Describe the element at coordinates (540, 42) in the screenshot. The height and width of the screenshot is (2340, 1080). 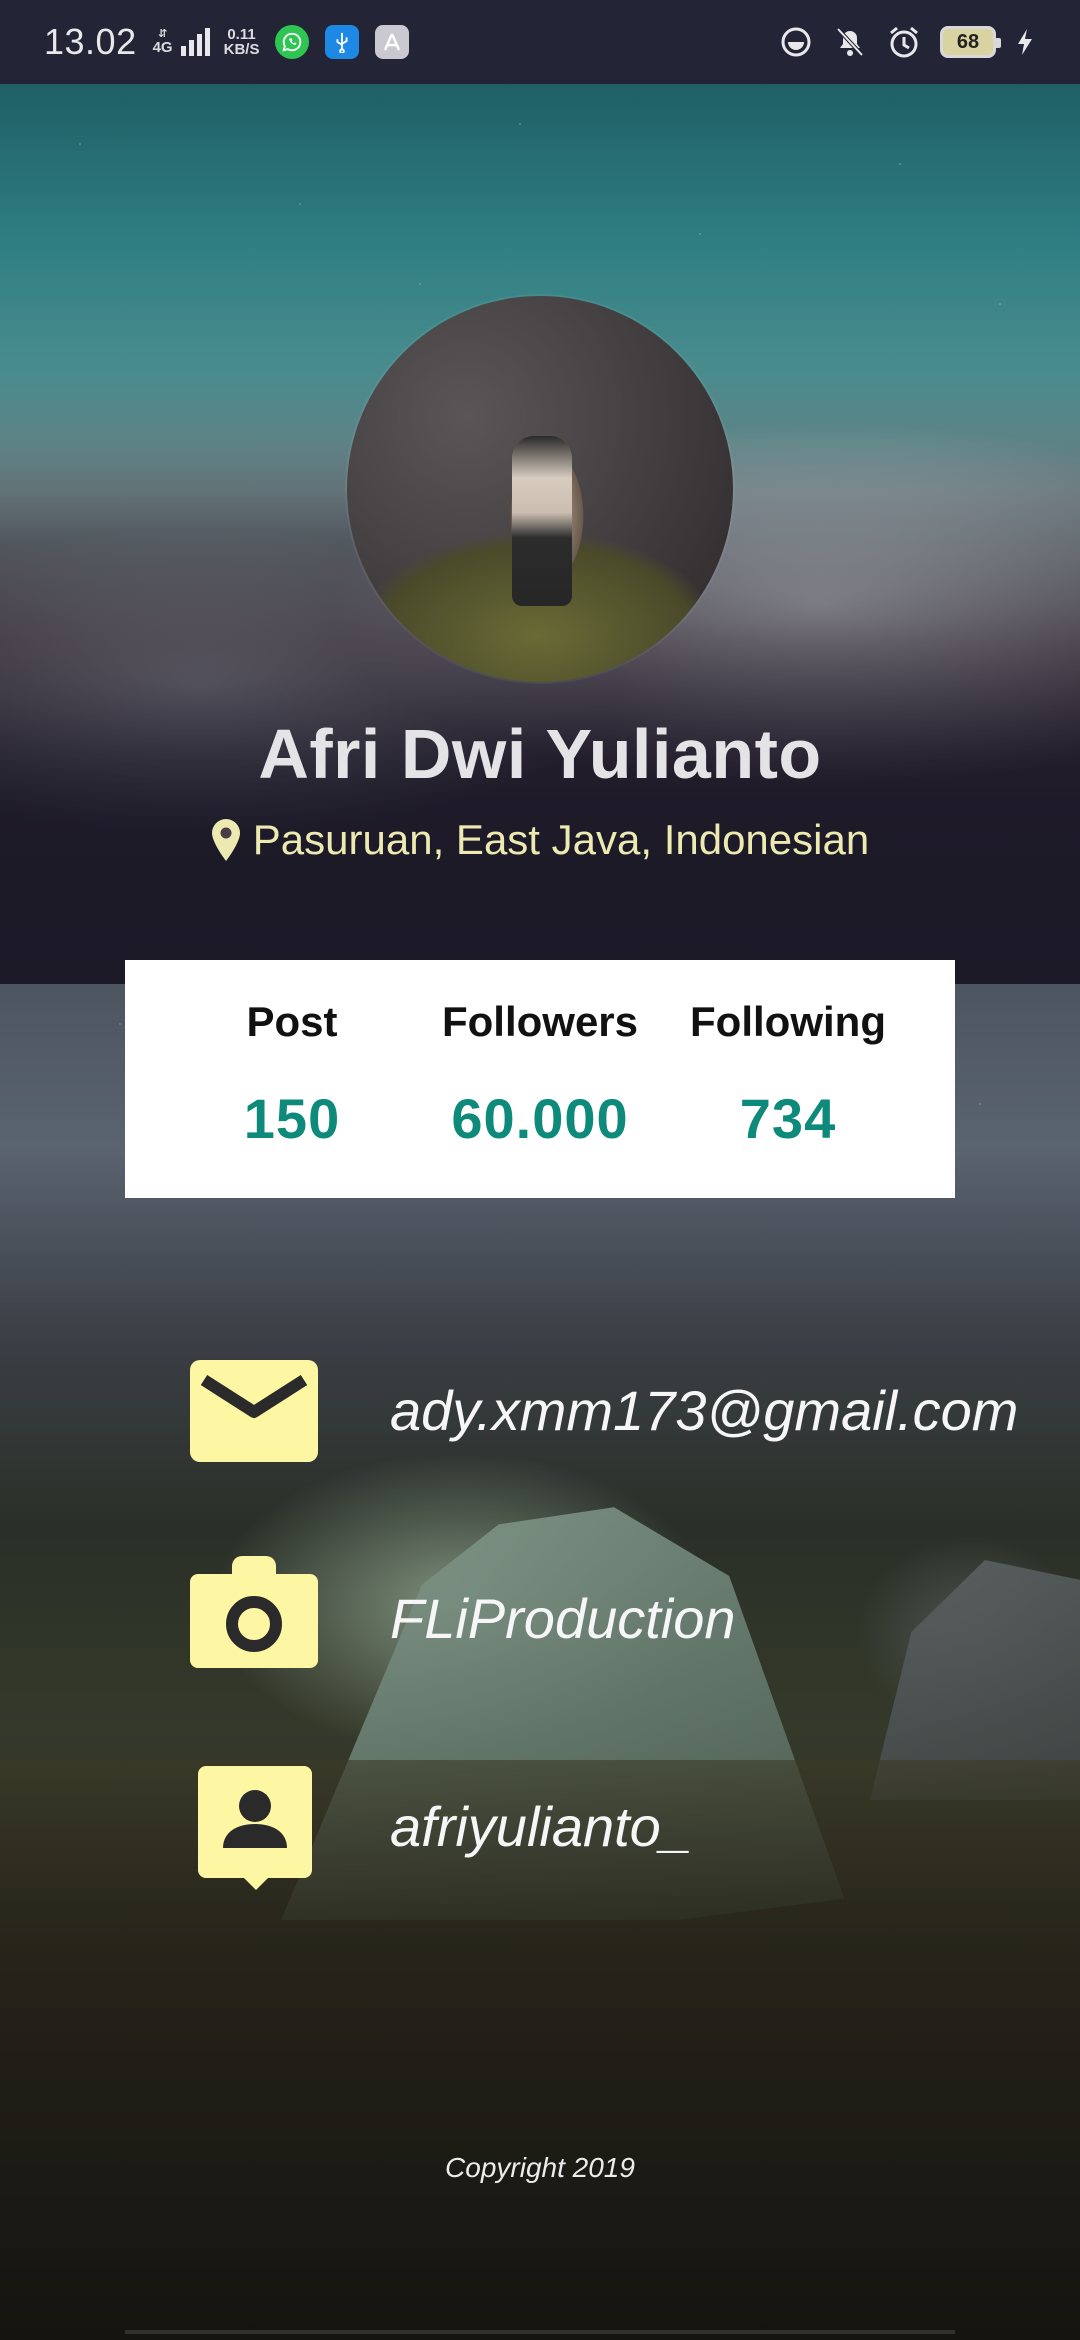
I see `status-bar: 13.02 ⇵ 4G 0.11 KB/S 68` at that location.